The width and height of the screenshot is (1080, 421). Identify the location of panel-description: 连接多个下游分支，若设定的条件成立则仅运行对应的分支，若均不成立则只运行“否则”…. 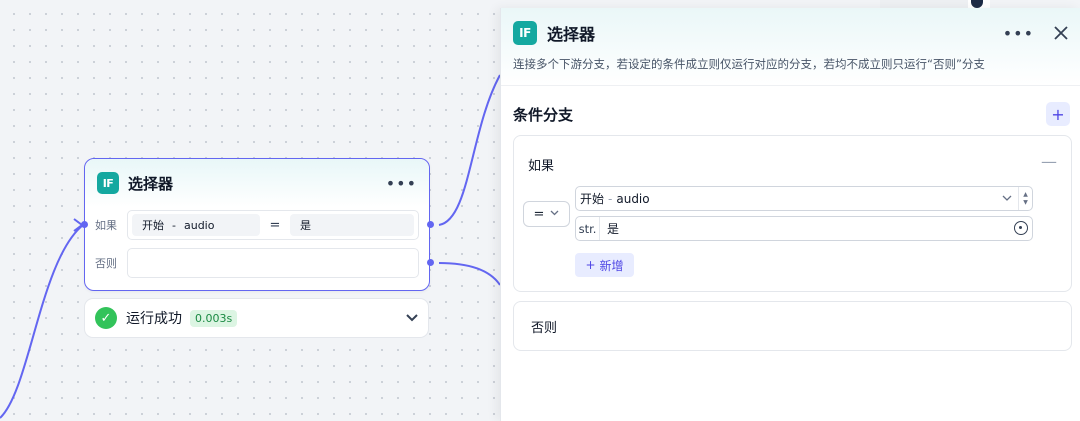
(790, 64).